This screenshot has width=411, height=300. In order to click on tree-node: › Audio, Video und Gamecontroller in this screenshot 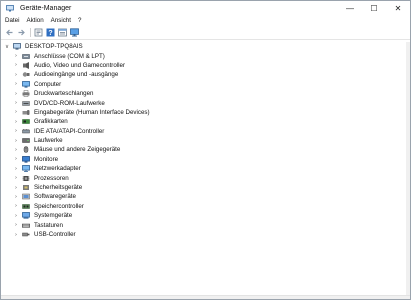, I will do `click(204, 65)`.